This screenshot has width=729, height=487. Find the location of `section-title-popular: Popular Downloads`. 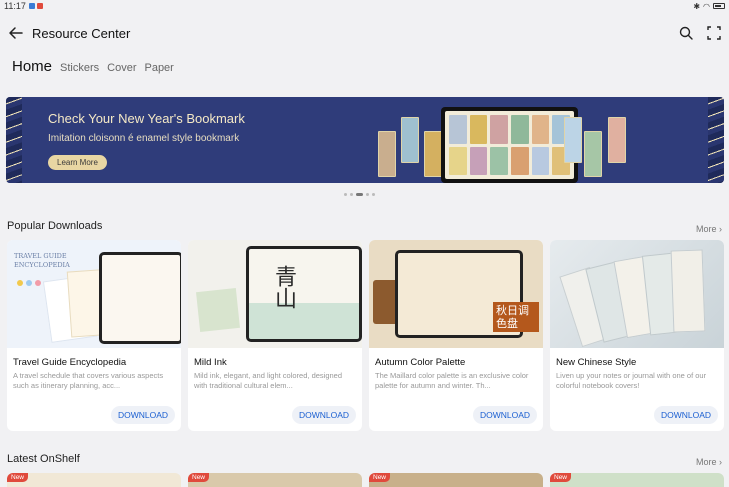

section-title-popular: Popular Downloads is located at coordinates (55, 226).